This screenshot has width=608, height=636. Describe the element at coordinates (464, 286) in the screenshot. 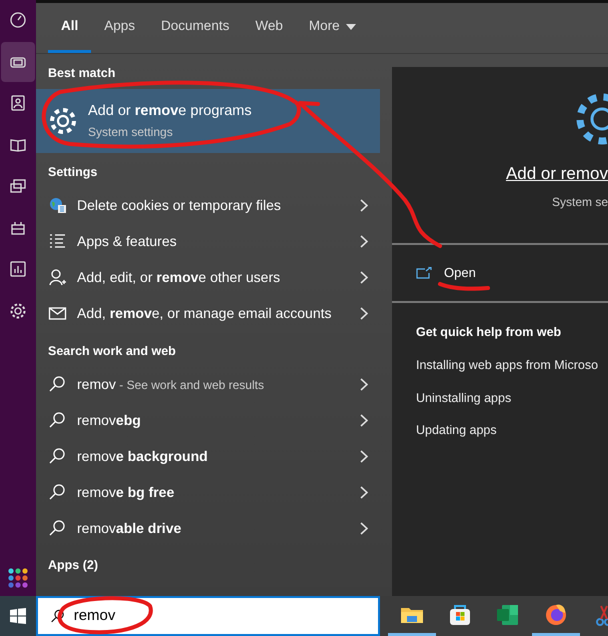

I see `annotation-underline` at that location.